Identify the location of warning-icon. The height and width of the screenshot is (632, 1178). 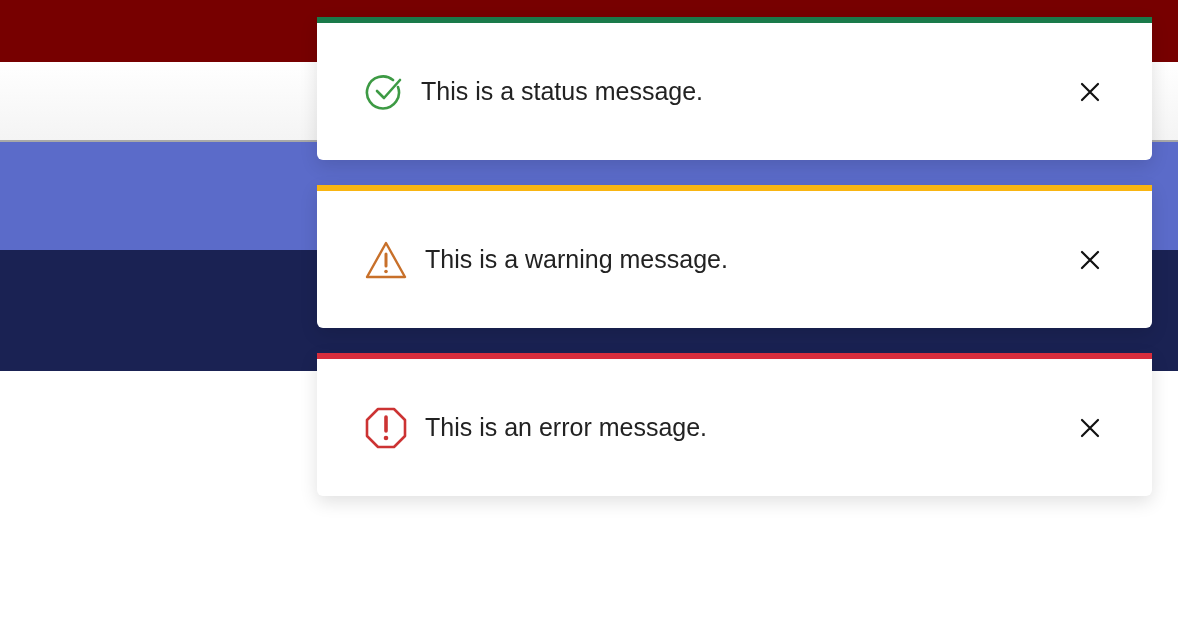
(386, 259).